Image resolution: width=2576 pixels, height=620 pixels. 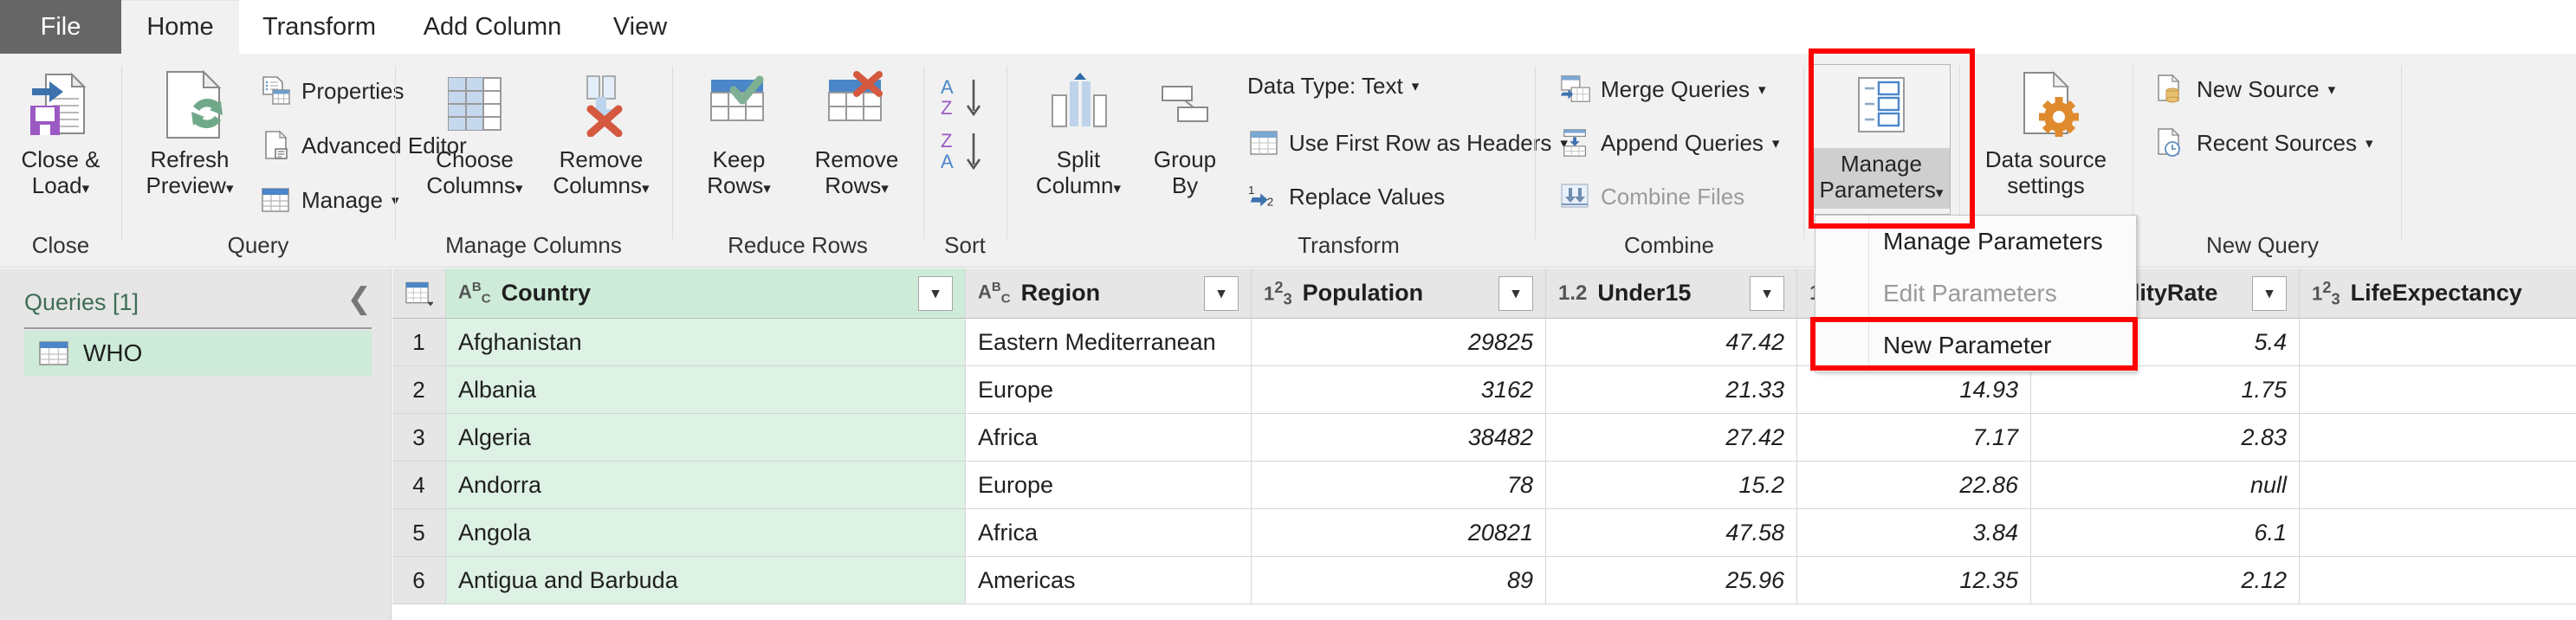 I want to click on replace-values-icon: 1 2, so click(x=1263, y=196).